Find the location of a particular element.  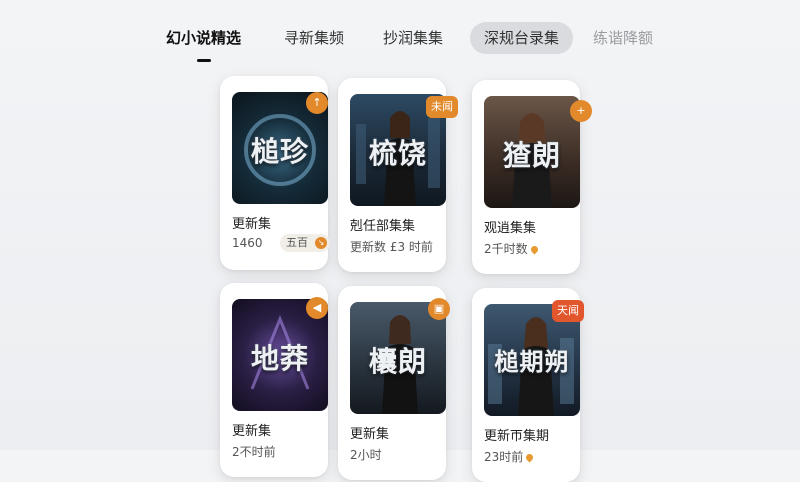

card-meta: 2不时前 is located at coordinates (254, 452).